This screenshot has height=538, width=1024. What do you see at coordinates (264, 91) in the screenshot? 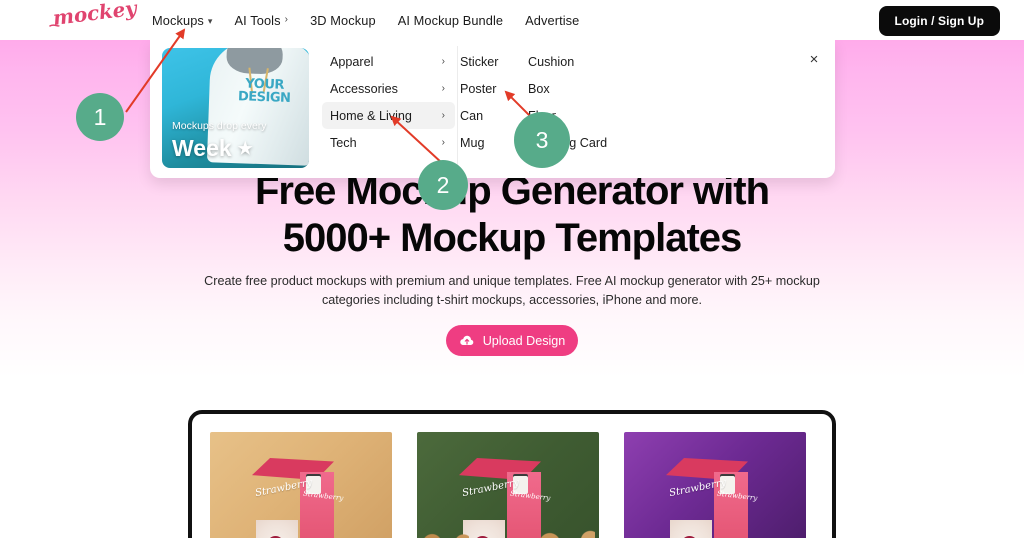
I see `promo-your-design-text: YOUR DESIGN` at bounding box center [264, 91].